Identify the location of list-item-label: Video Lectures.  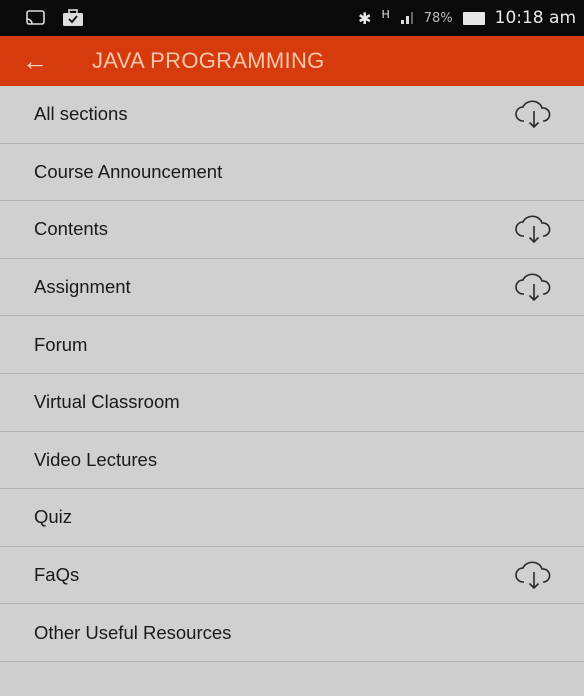
(96, 459).